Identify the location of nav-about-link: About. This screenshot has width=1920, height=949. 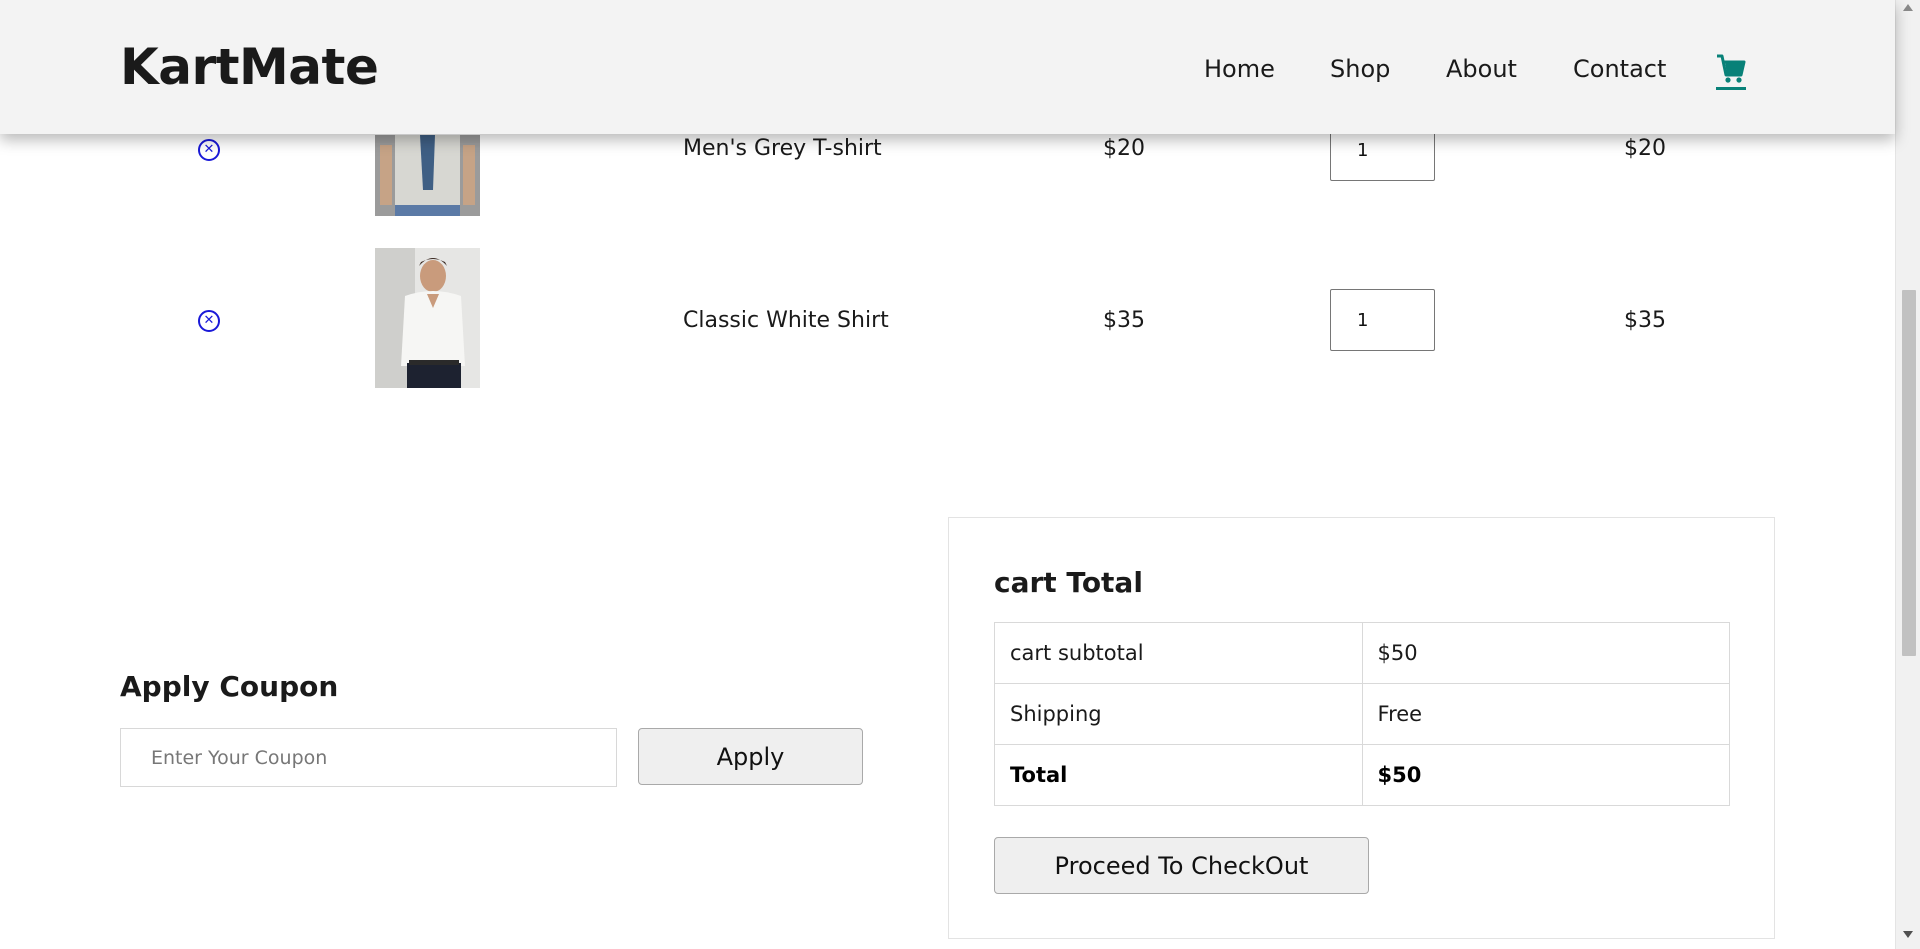
(1481, 69).